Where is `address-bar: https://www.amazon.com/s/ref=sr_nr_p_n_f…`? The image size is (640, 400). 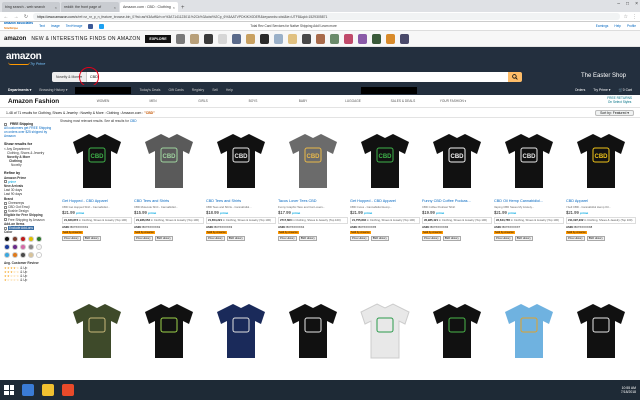
address-bar: https://www.amazon.com/s/ref=sr_nr_p_n_f… is located at coordinates (326, 16).